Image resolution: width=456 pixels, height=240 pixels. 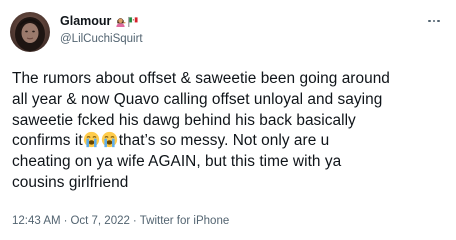 I want to click on more-options-icon, so click(x=429, y=21).